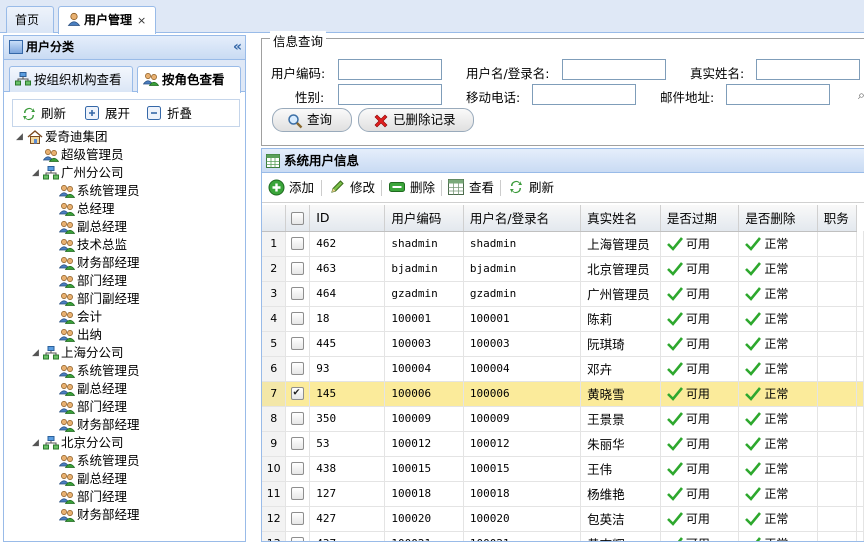 The image size is (864, 542). What do you see at coordinates (563, 394) in the screenshot?
I see `table-row: 7145100006100006黄晓雪可用正常` at bounding box center [563, 394].